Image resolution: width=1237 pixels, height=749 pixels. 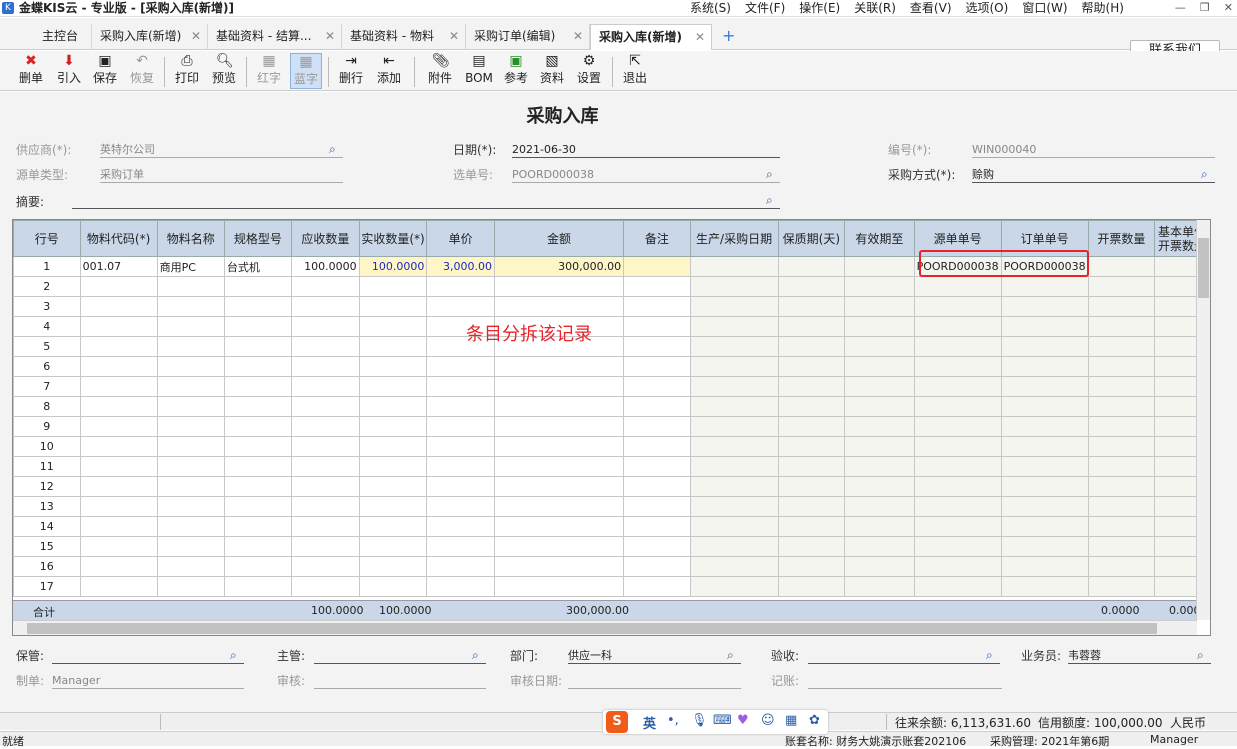 I want to click on material-name-cell: 商用PC, so click(x=190, y=266).